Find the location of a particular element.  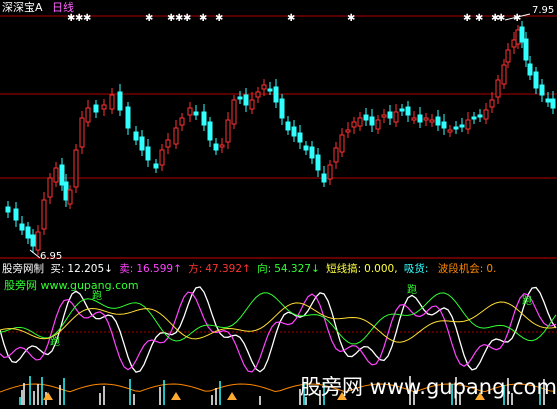

price-high-label: 7.95 is located at coordinates (543, 10).